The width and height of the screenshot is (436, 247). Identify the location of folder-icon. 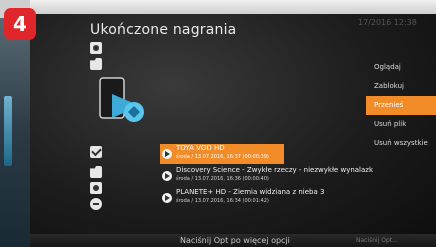
(96, 64).